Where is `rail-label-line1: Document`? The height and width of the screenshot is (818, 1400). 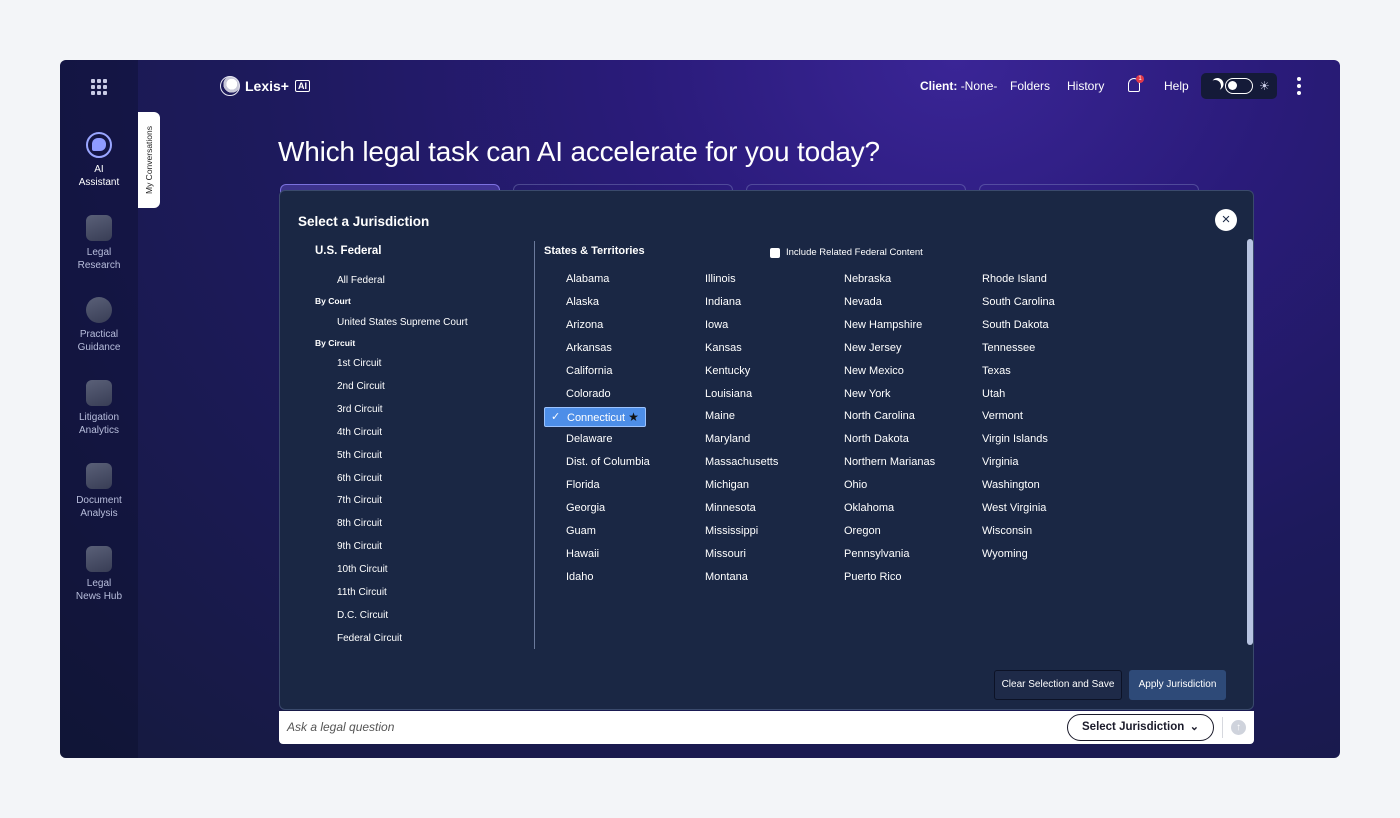 rail-label-line1: Document is located at coordinates (99, 500).